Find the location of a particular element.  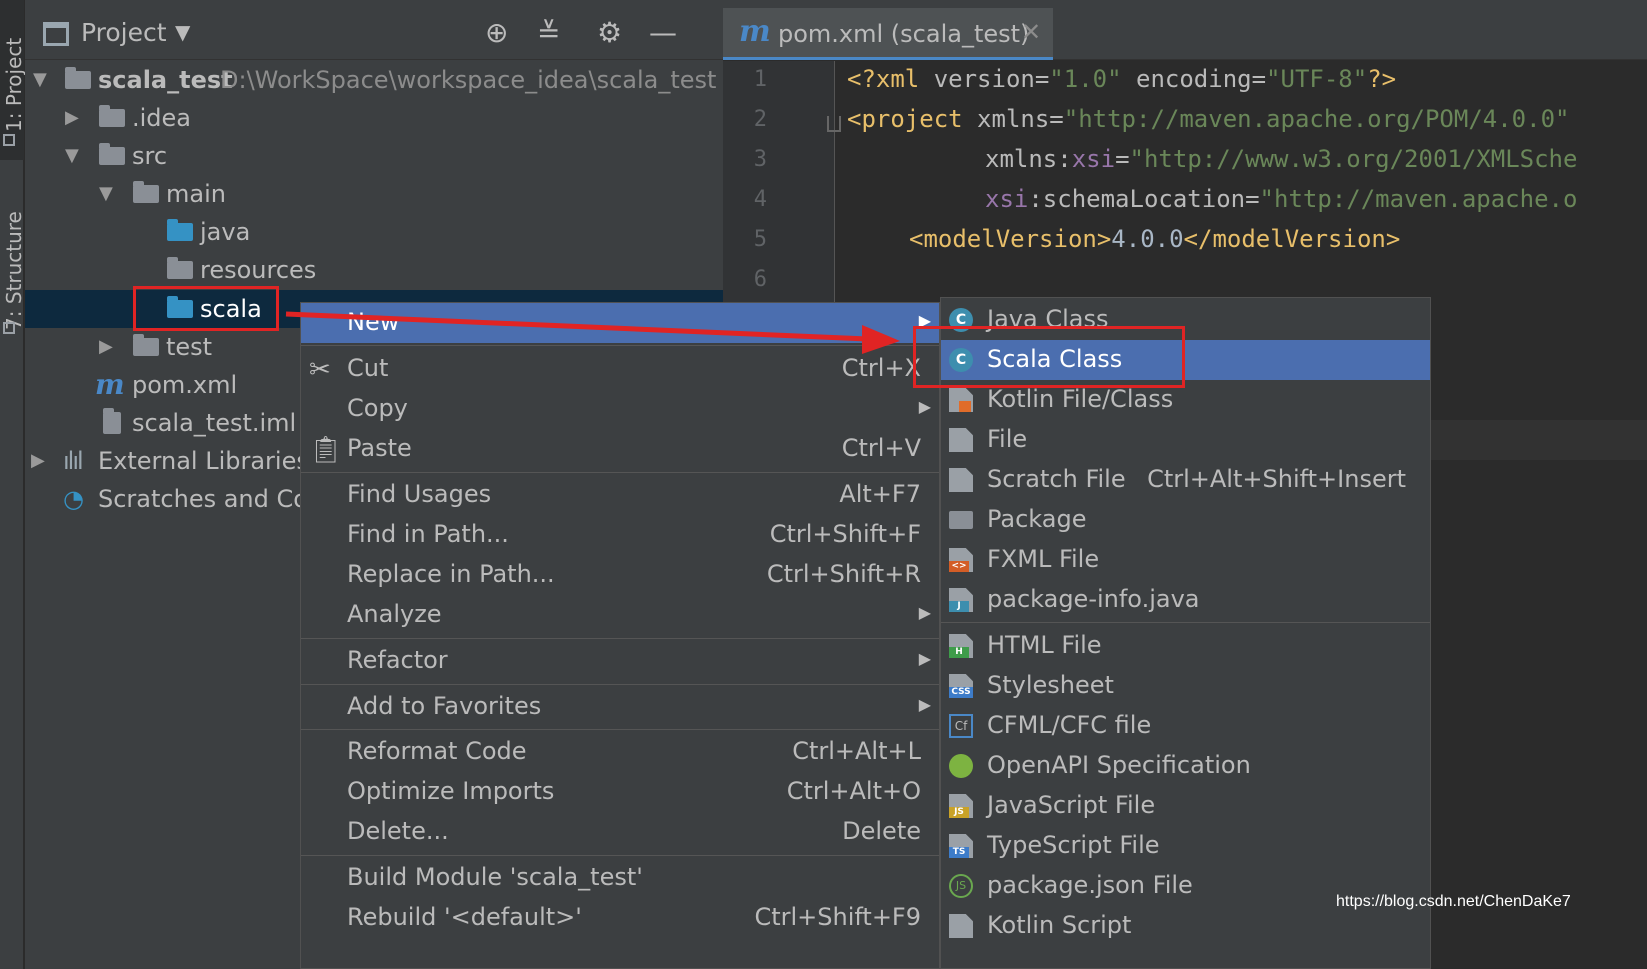

watermark: https://blog.csdn.net/ChenDaKe7 is located at coordinates (1453, 901).